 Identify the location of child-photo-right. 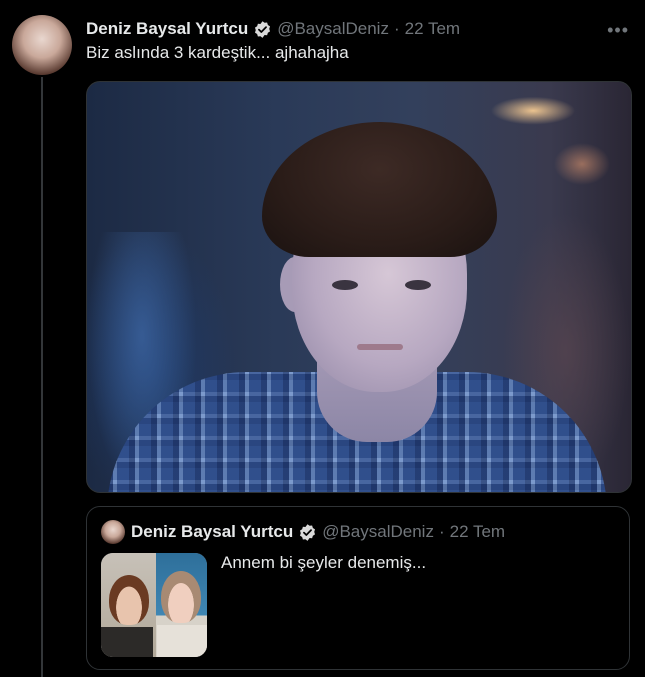
(181, 597).